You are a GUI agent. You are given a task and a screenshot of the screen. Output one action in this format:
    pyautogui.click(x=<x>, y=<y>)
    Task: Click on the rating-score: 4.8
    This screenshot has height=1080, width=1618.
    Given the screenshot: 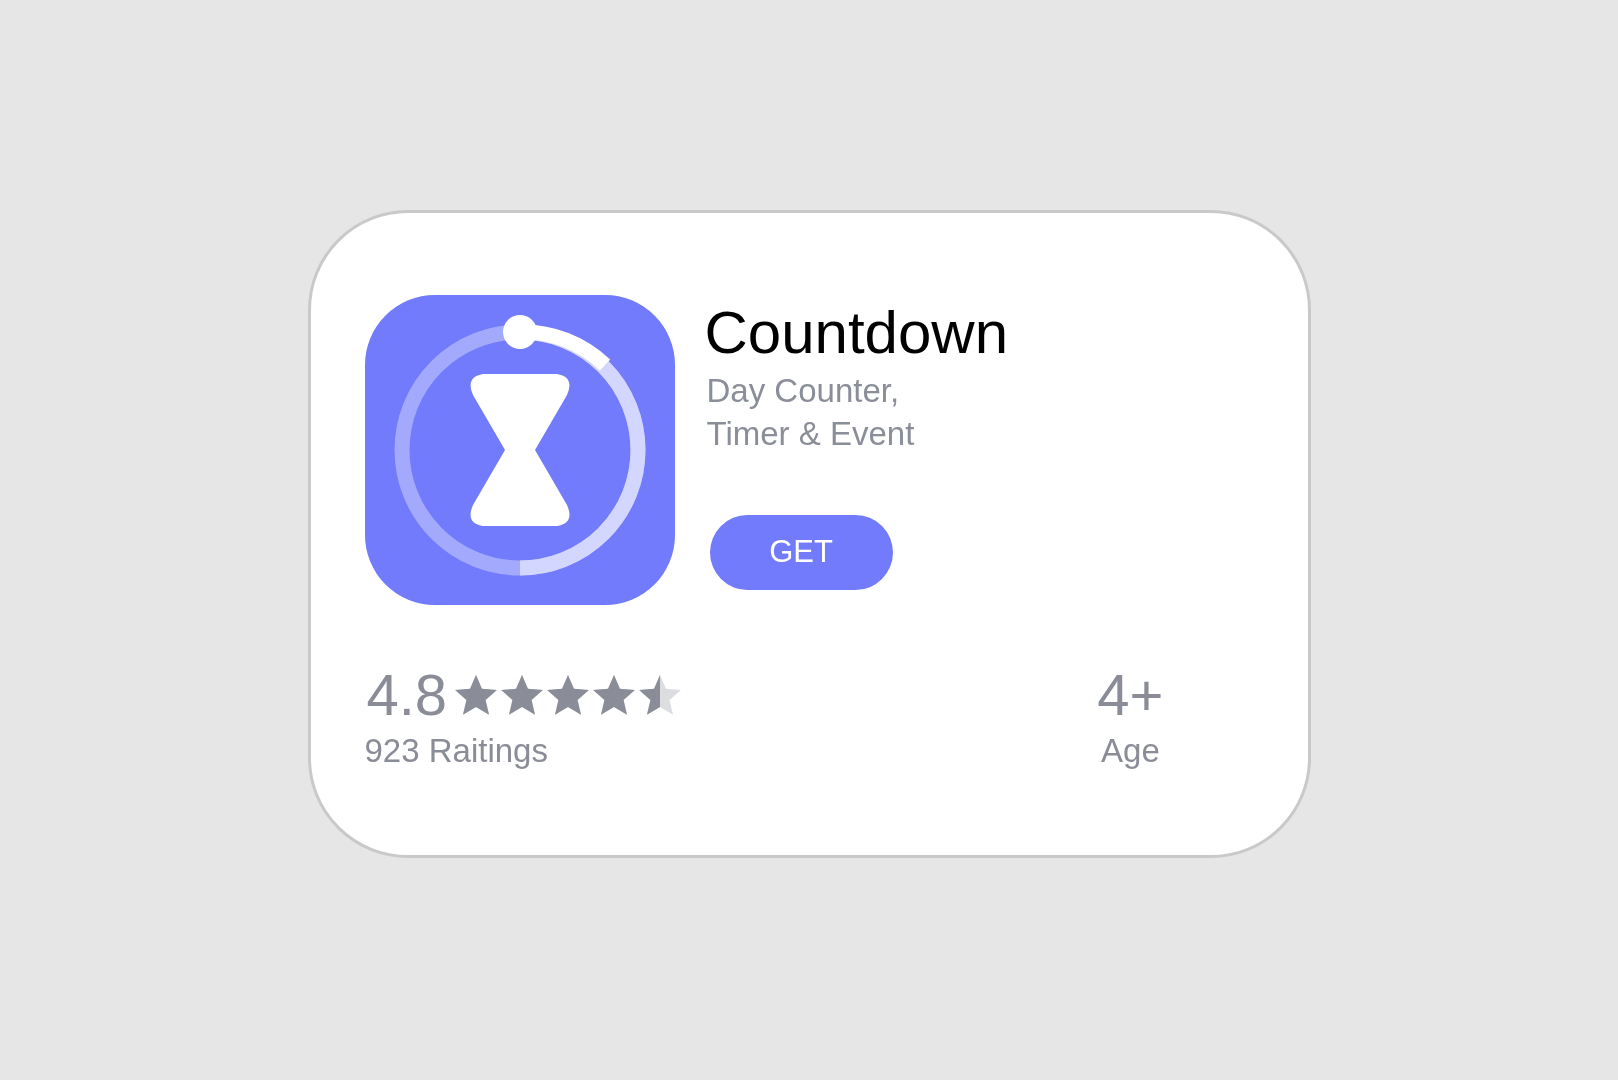 What is the action you would take?
    pyautogui.click(x=407, y=695)
    